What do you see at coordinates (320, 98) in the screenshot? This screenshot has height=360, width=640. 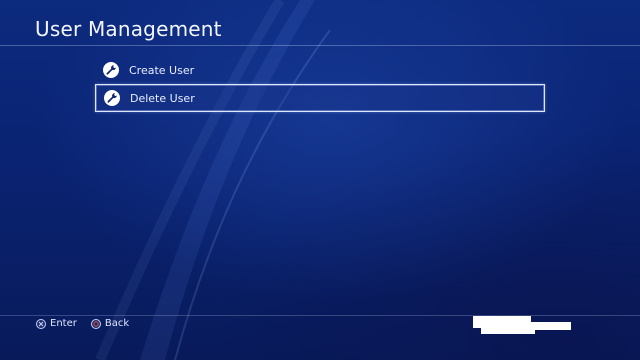 I see `menu-item-delete-user: Delete User` at bounding box center [320, 98].